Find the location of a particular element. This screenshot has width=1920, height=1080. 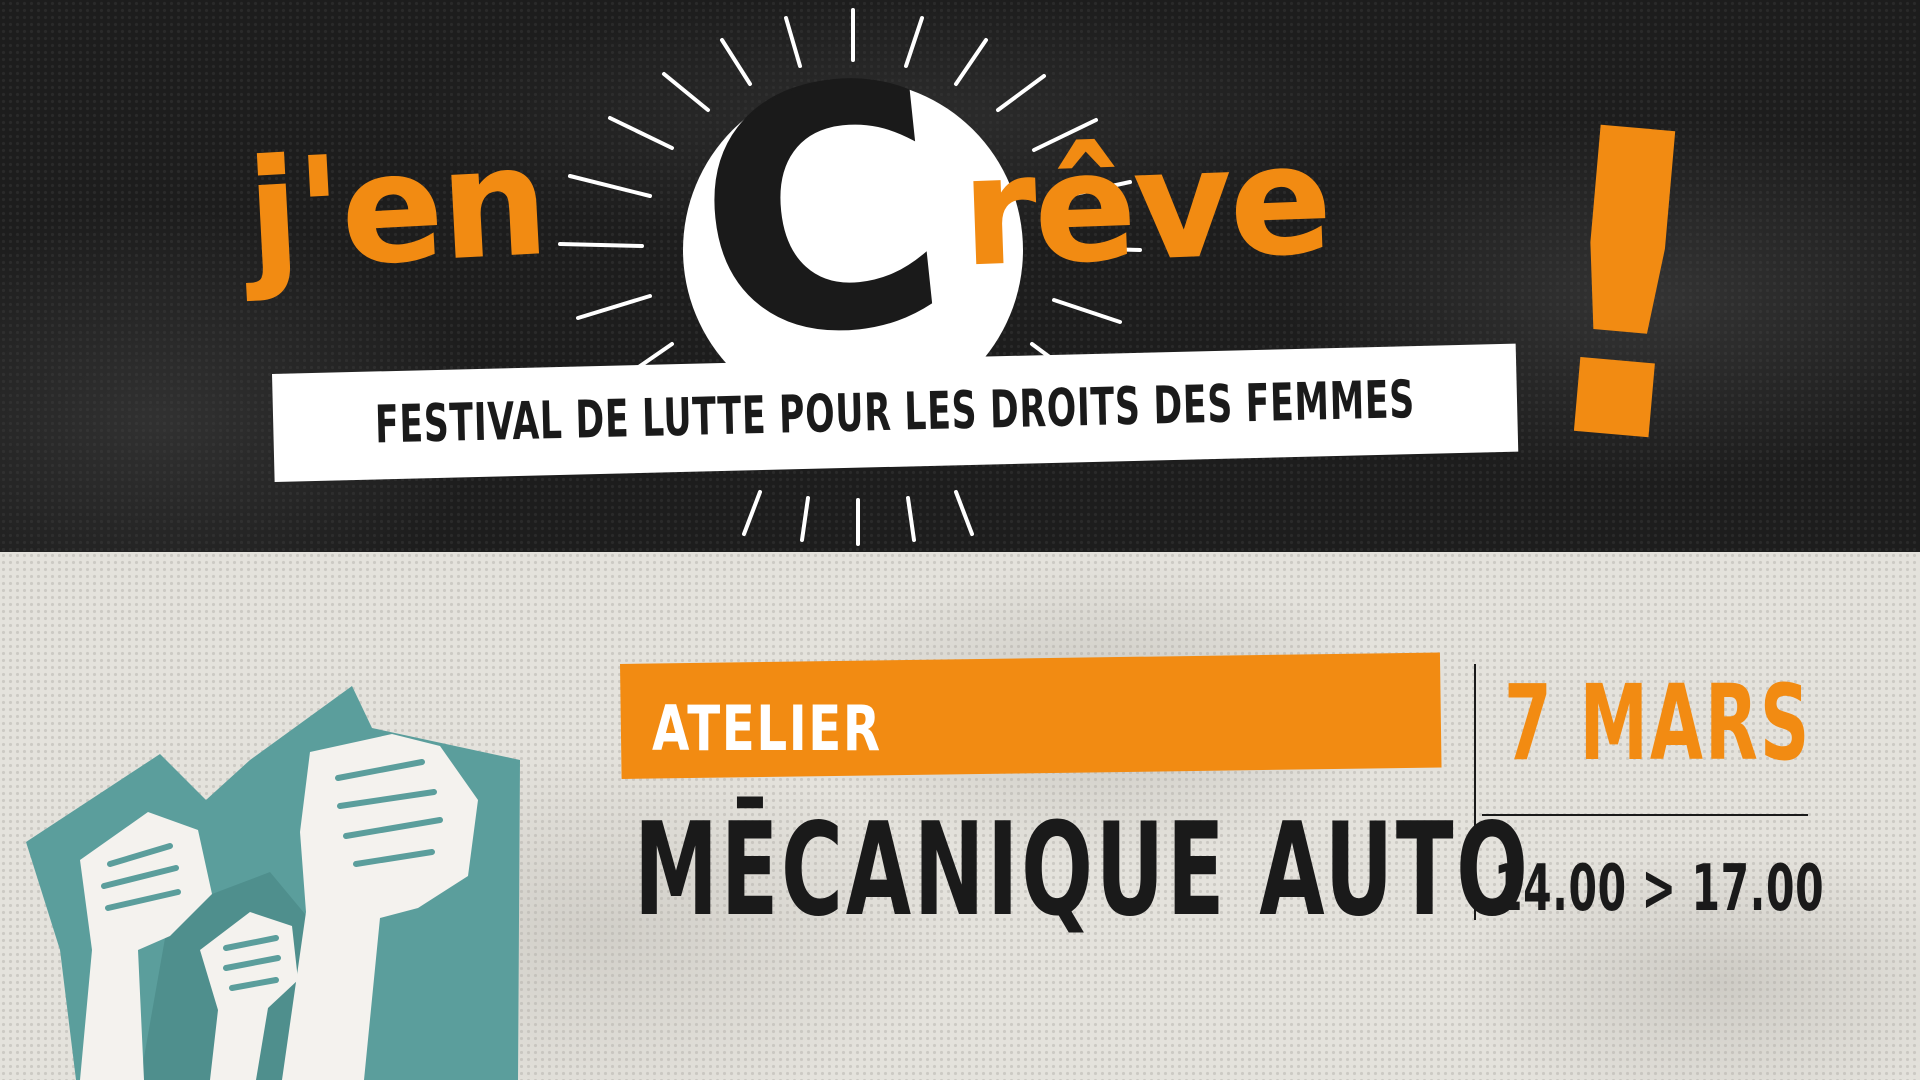

event-type-label: ATELIER is located at coordinates (767, 728).